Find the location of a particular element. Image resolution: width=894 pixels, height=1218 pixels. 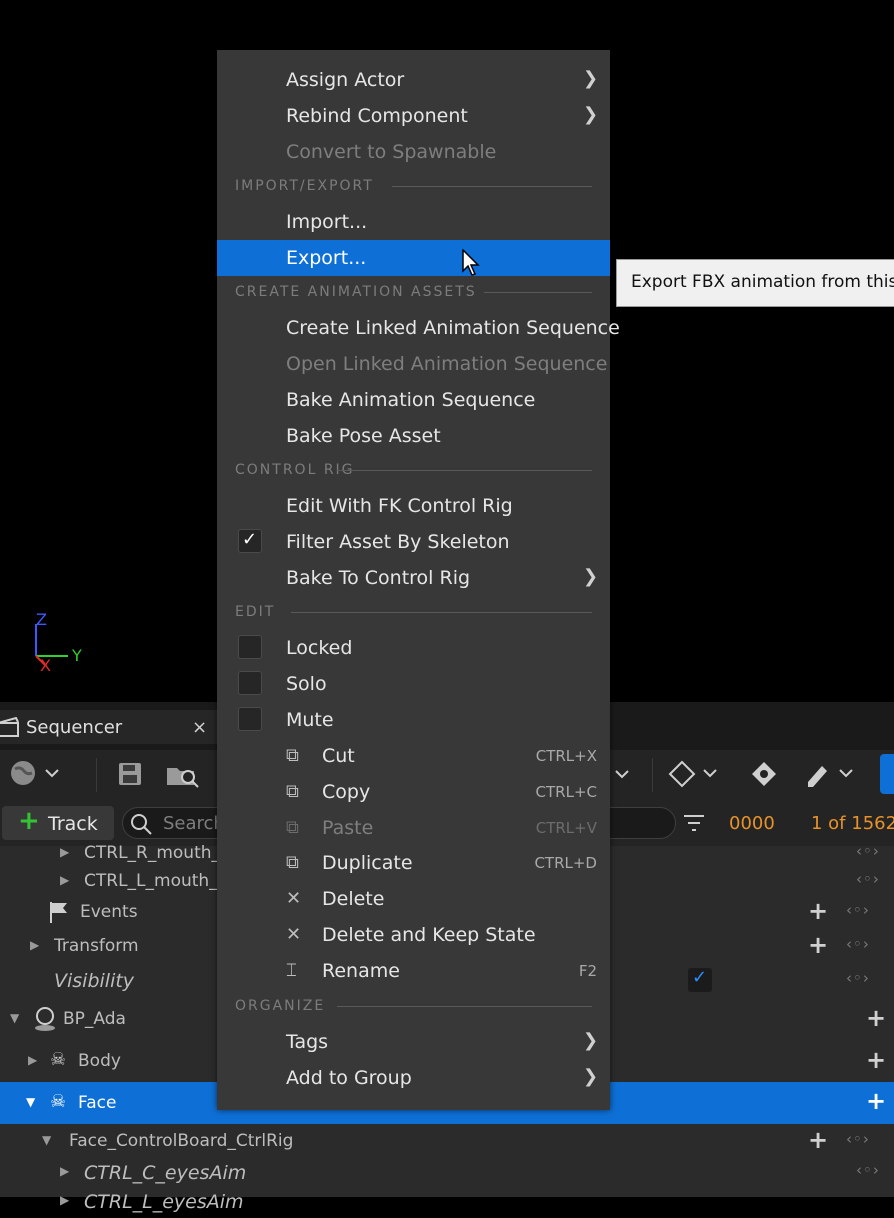

menu-item-label: Duplicate is located at coordinates (367, 863).